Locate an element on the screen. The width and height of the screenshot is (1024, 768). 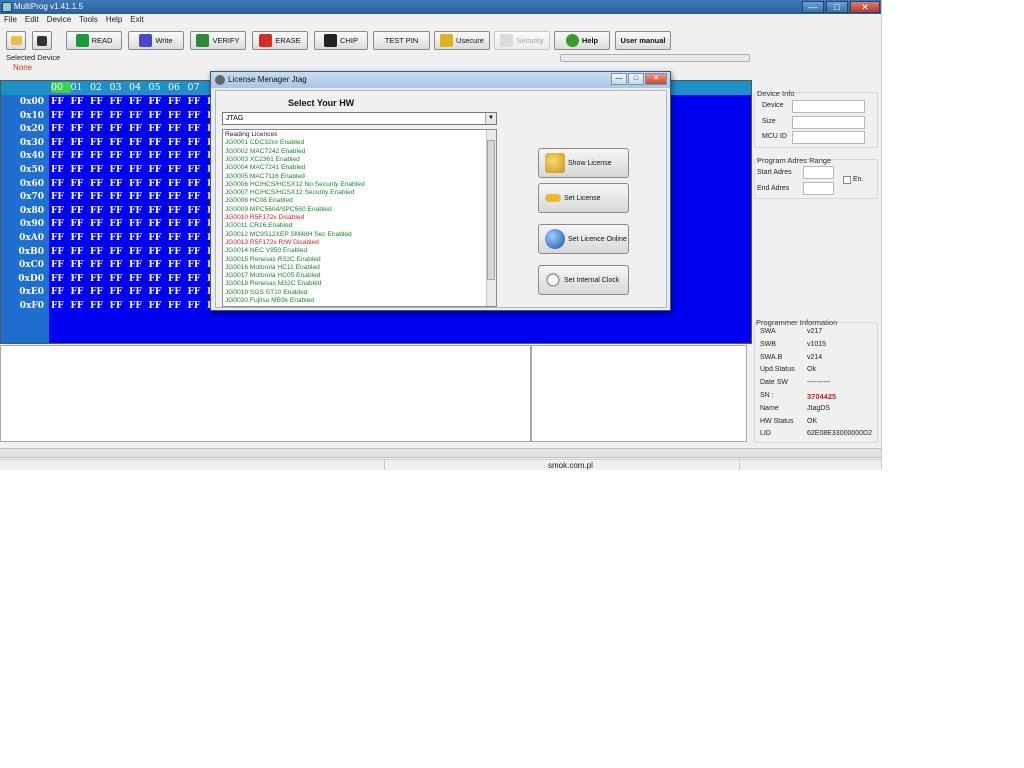
enable-range-checkbox is located at coordinates (847, 180).